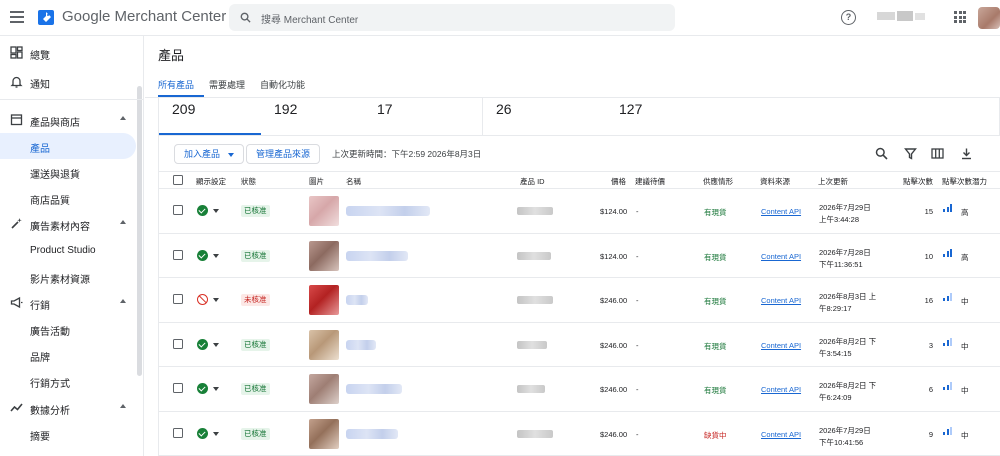 The width and height of the screenshot is (1000, 456). Describe the element at coordinates (618, 181) in the screenshot. I see `column-header: 價格` at that location.